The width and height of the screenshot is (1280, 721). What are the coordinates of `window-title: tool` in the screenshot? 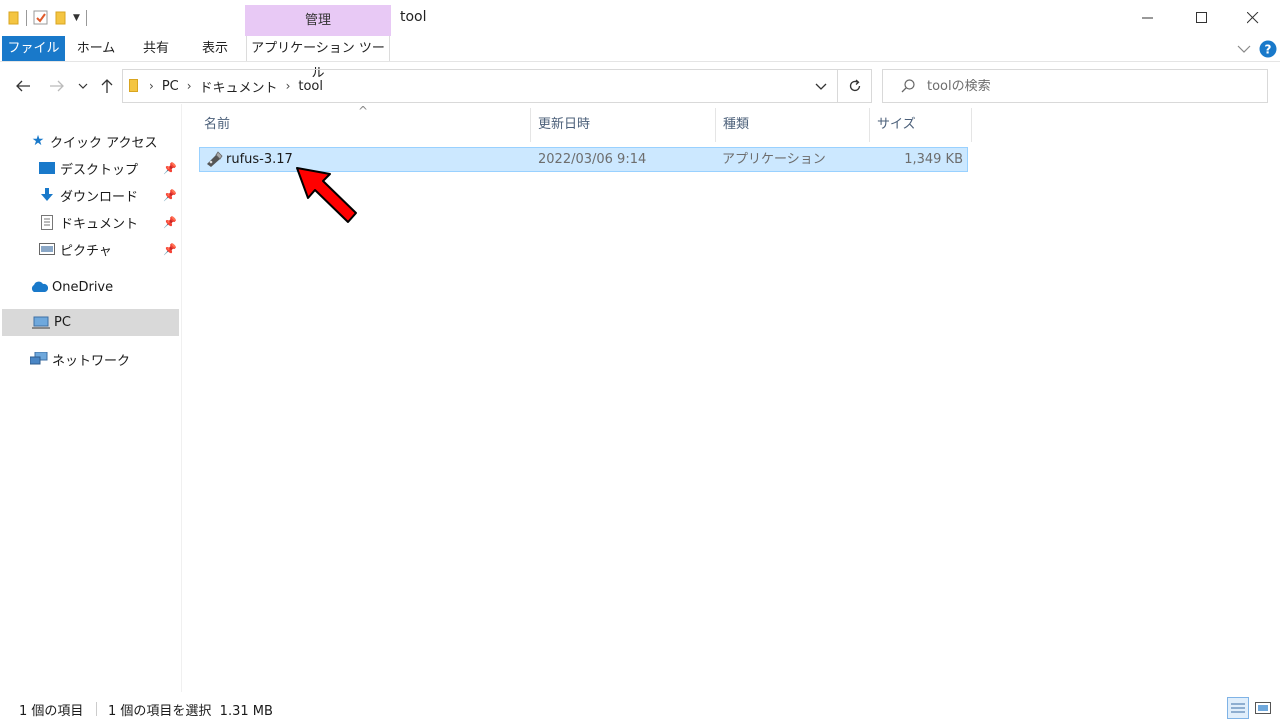 It's located at (413, 17).